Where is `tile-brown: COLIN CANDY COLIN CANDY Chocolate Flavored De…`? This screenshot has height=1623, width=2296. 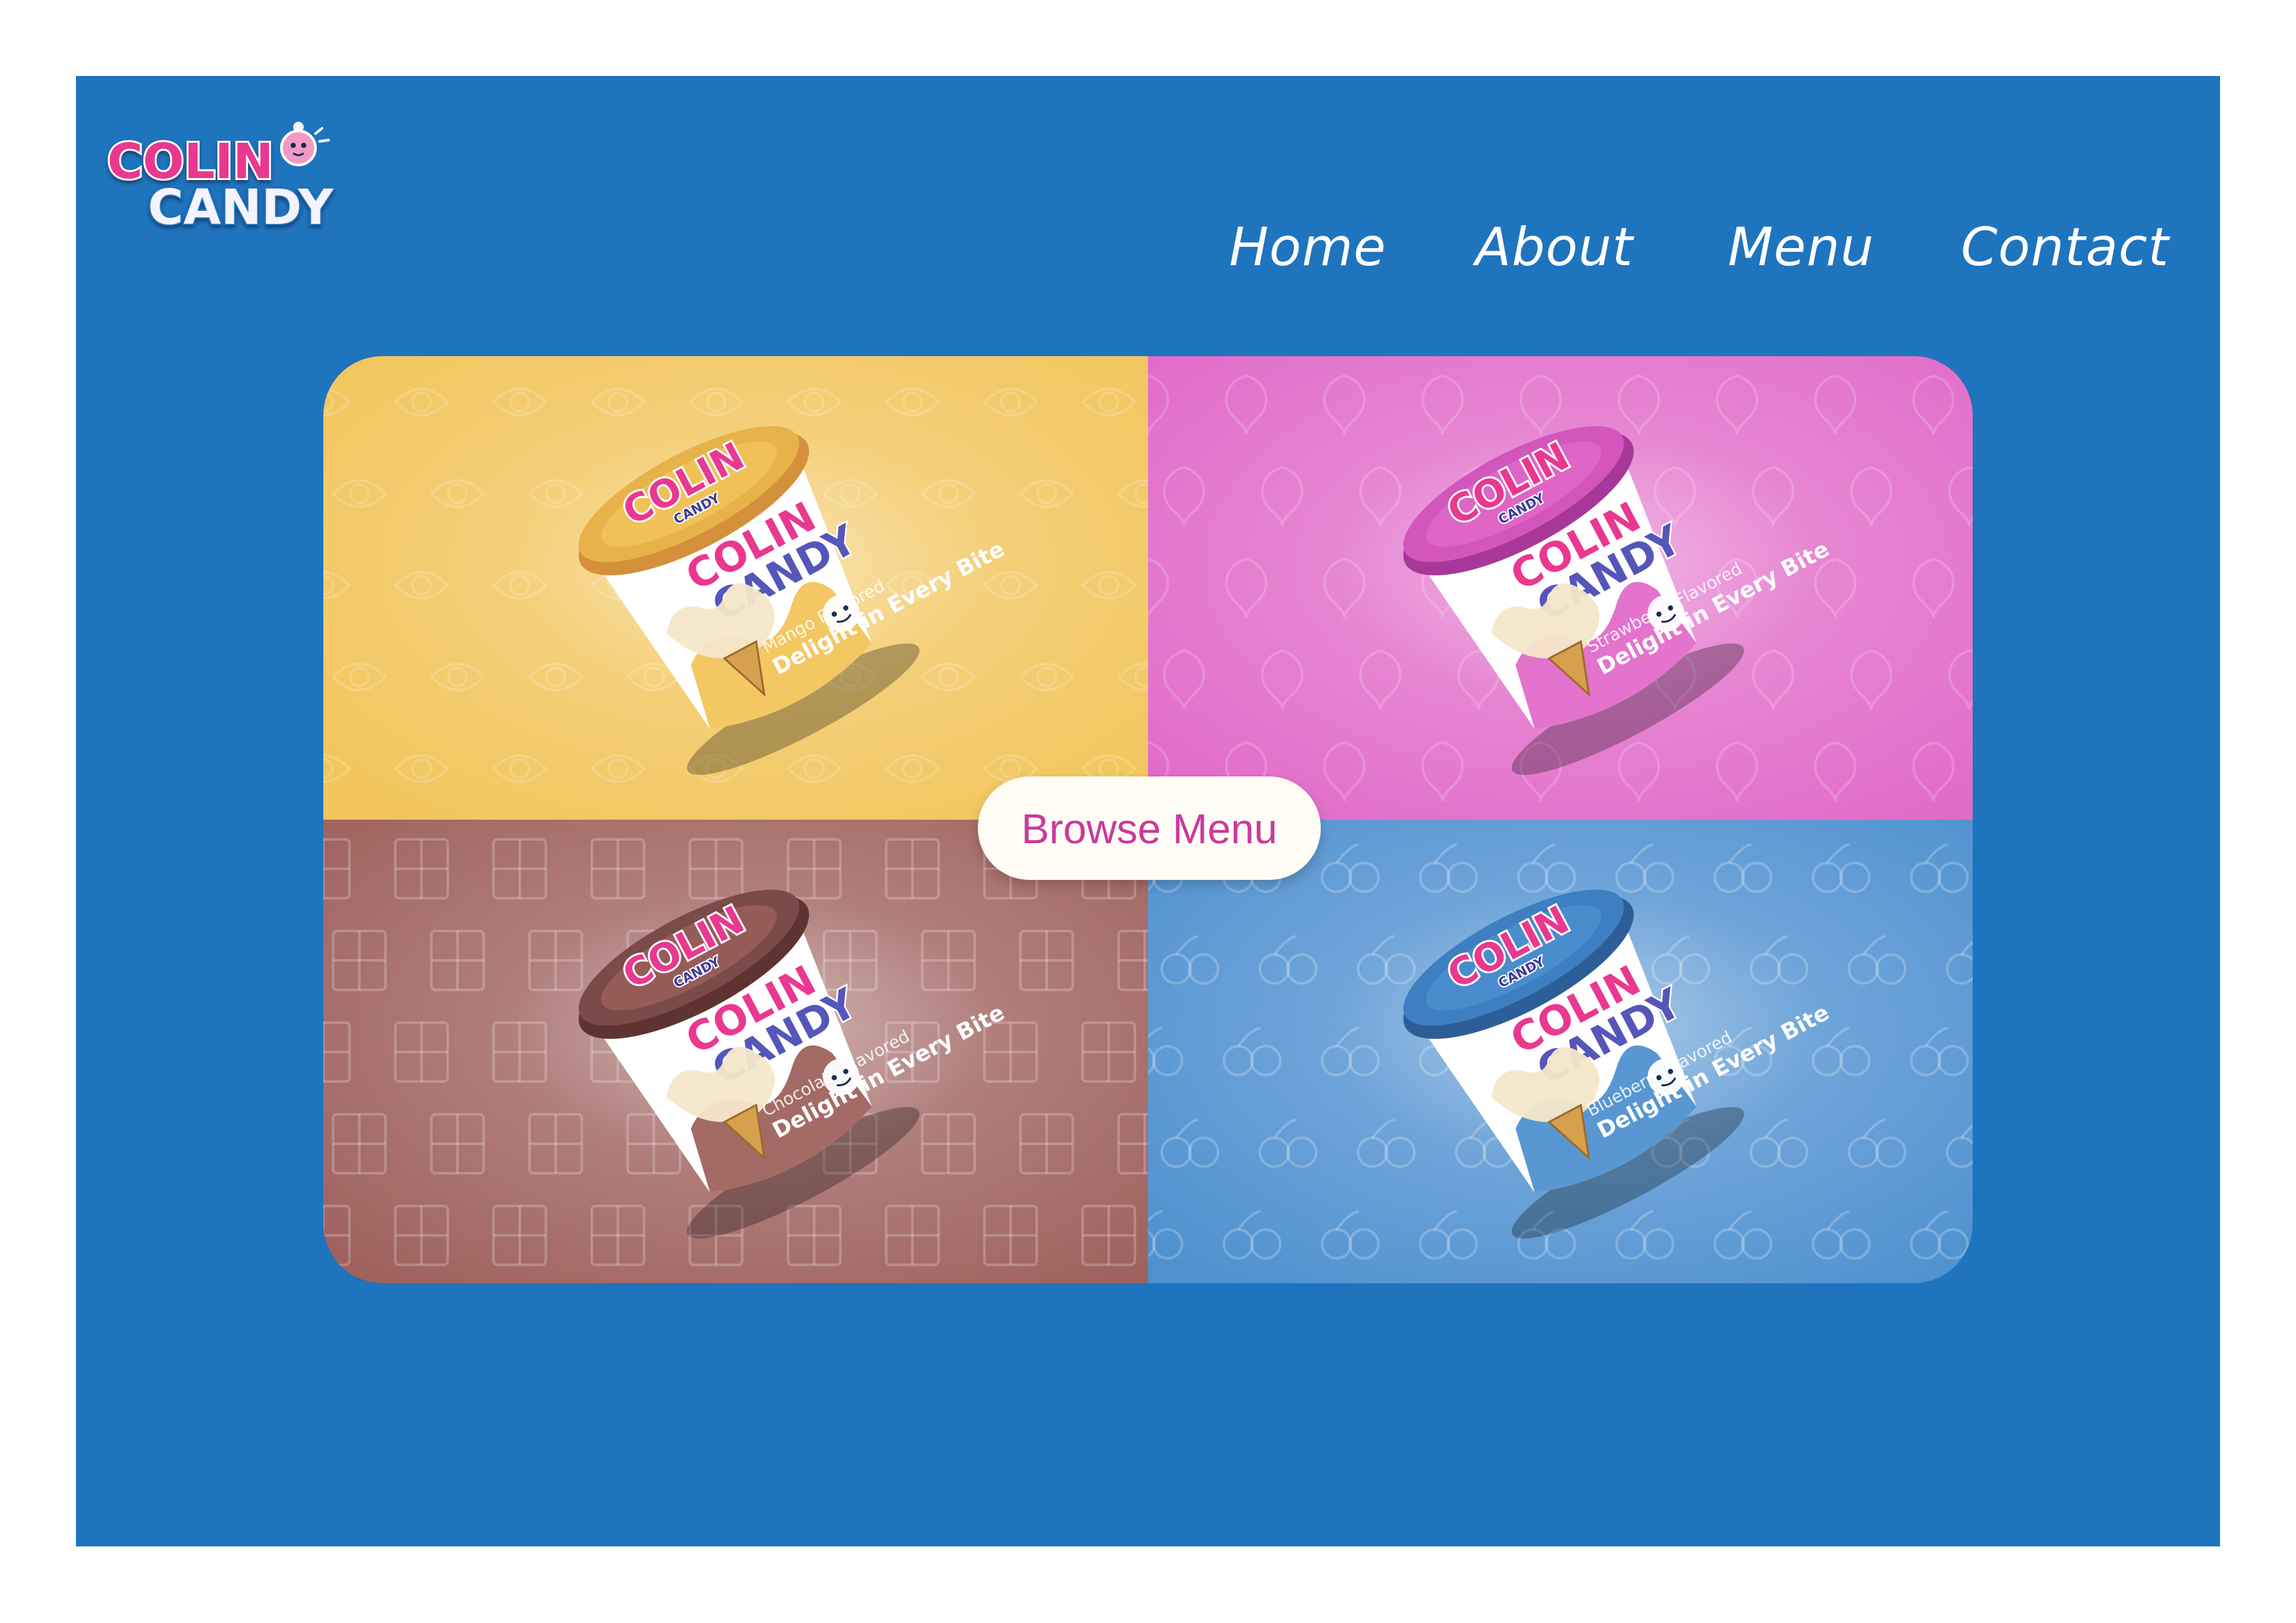
tile-brown: COLIN CANDY COLIN CANDY Chocolate Flavored De… is located at coordinates (735, 1051).